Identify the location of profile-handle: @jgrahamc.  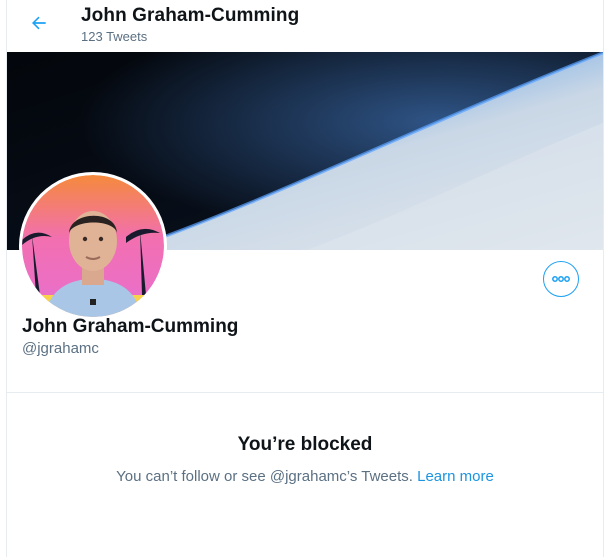
(60, 348).